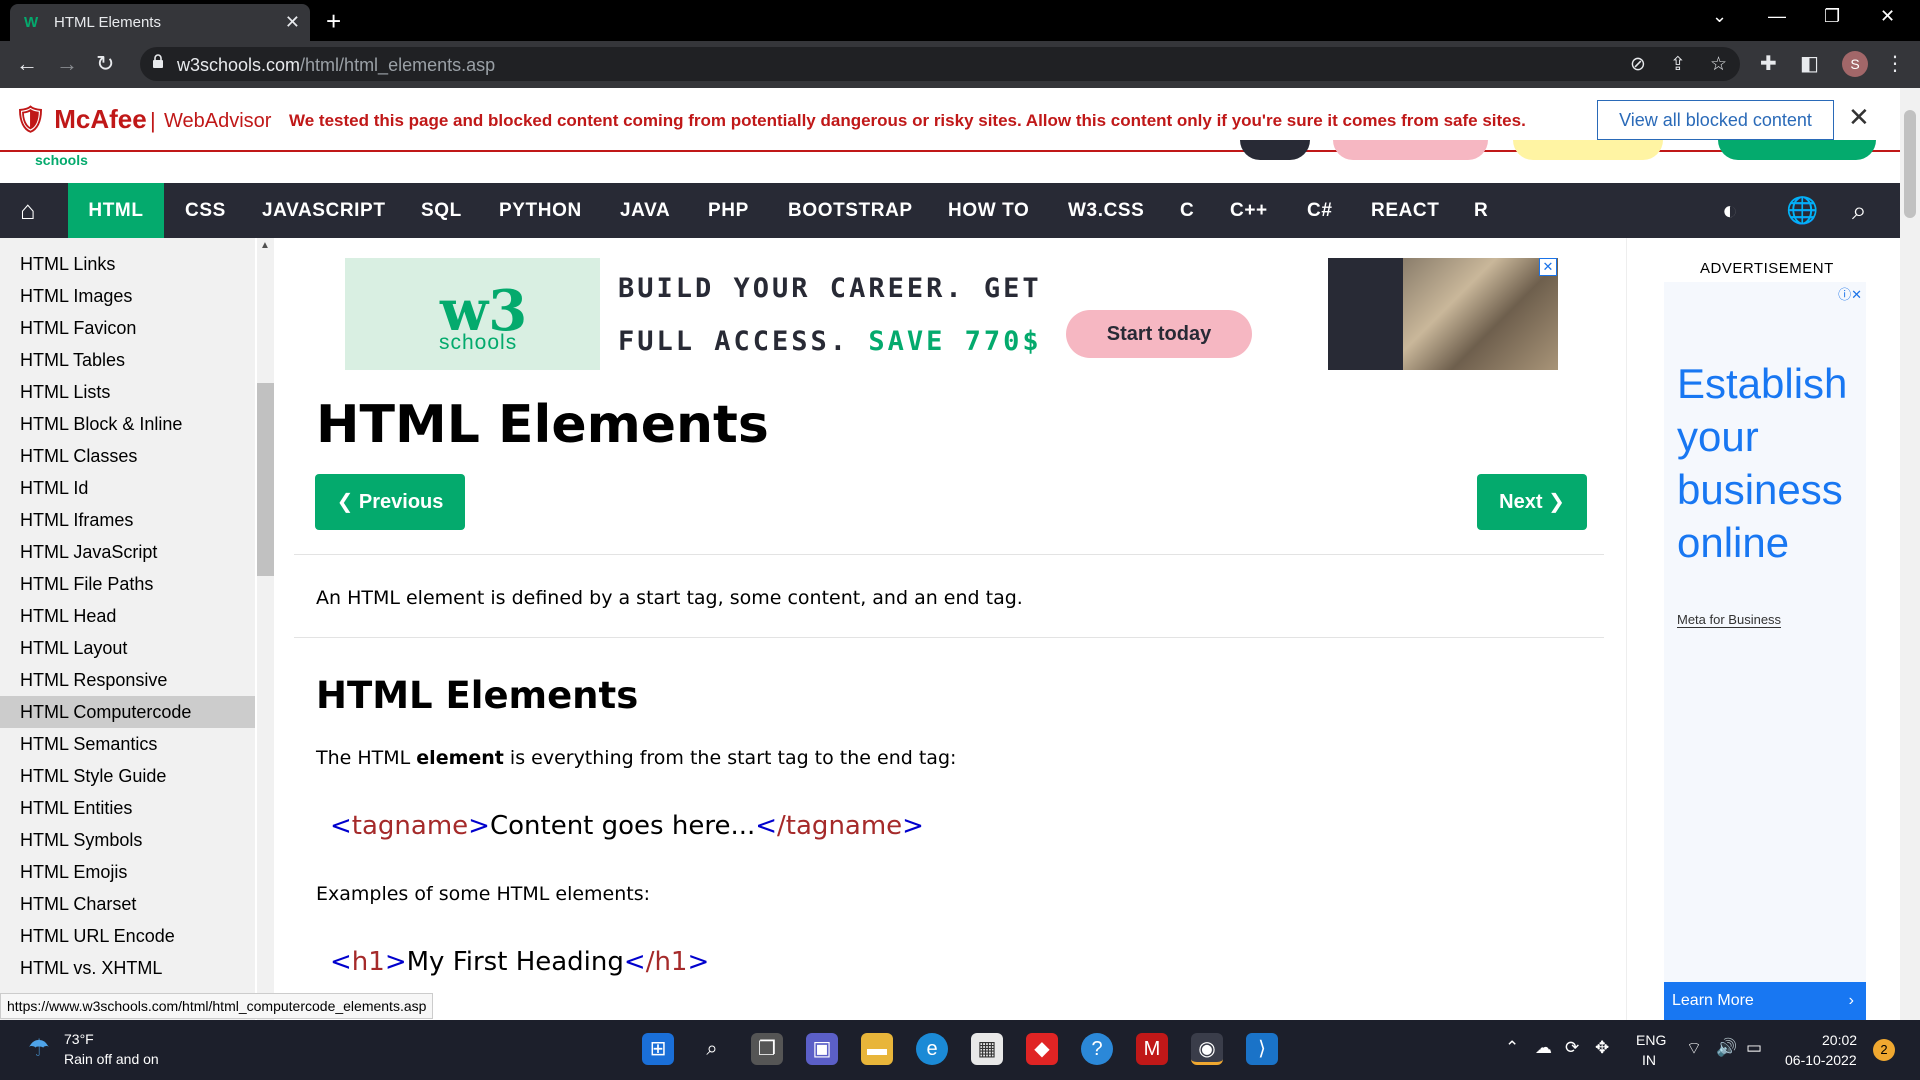  I want to click on sidebar-link: HTML Lists, so click(127, 392).